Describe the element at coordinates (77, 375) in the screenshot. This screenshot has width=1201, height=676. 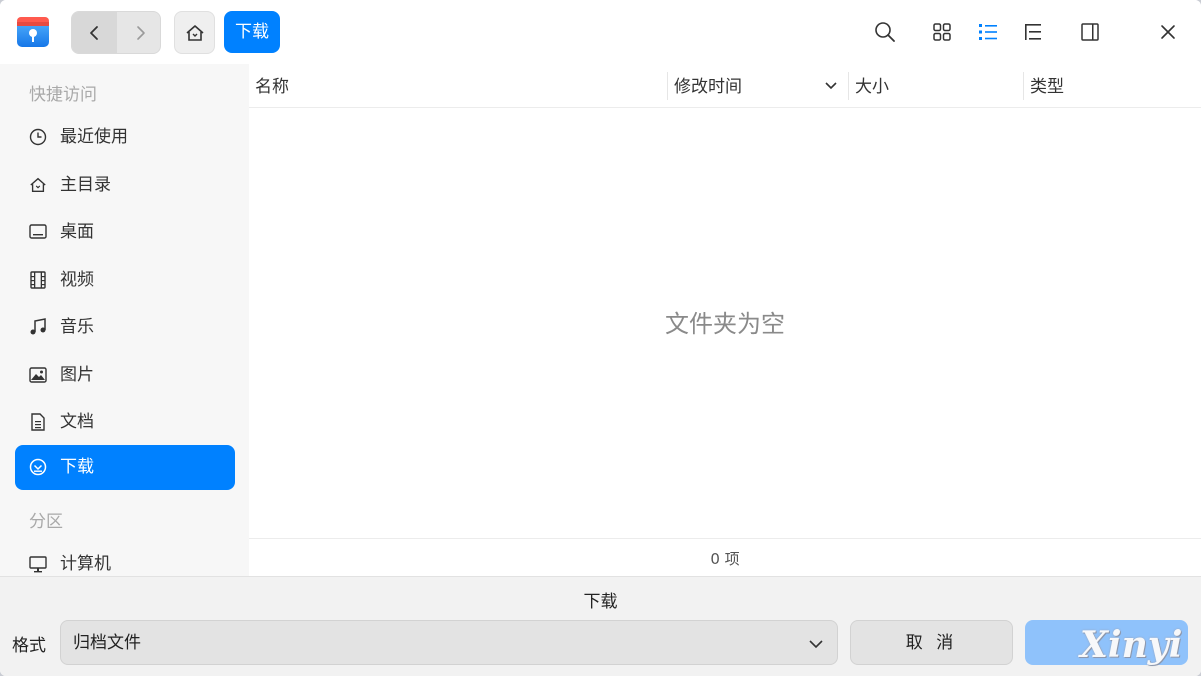
I see `sidebar-item-label: 图片` at that location.